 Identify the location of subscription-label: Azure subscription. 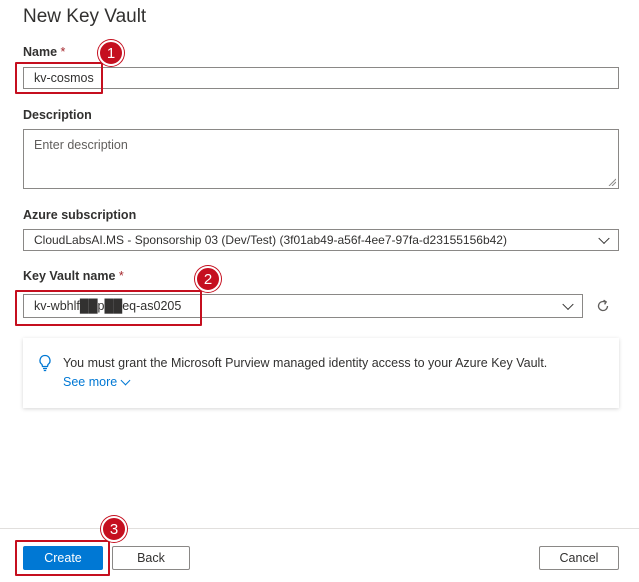
(80, 215).